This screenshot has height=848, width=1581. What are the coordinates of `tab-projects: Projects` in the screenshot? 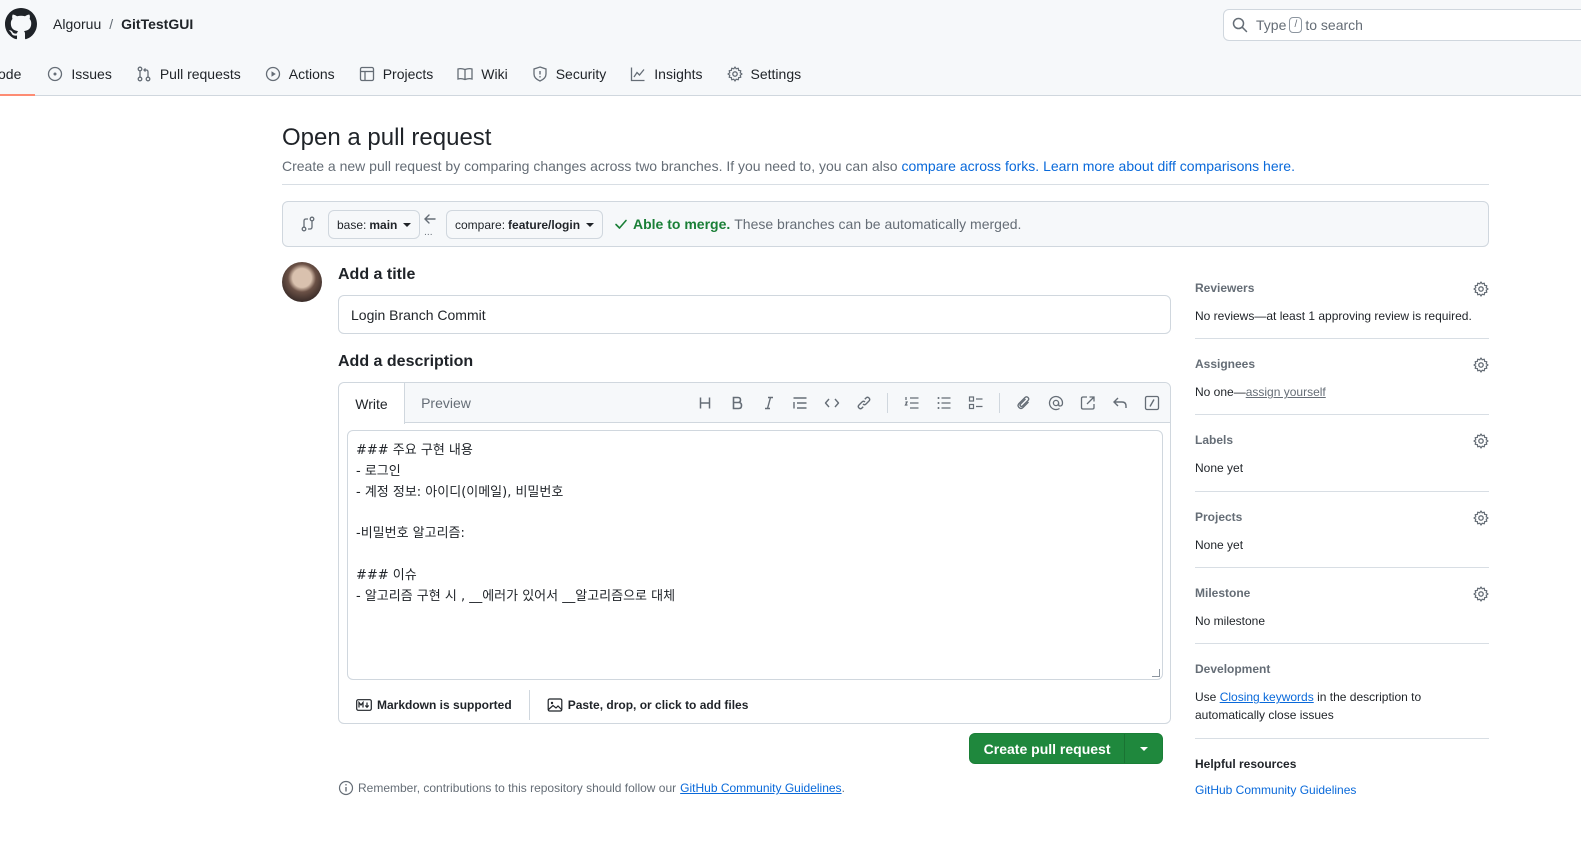 It's located at (396, 74).